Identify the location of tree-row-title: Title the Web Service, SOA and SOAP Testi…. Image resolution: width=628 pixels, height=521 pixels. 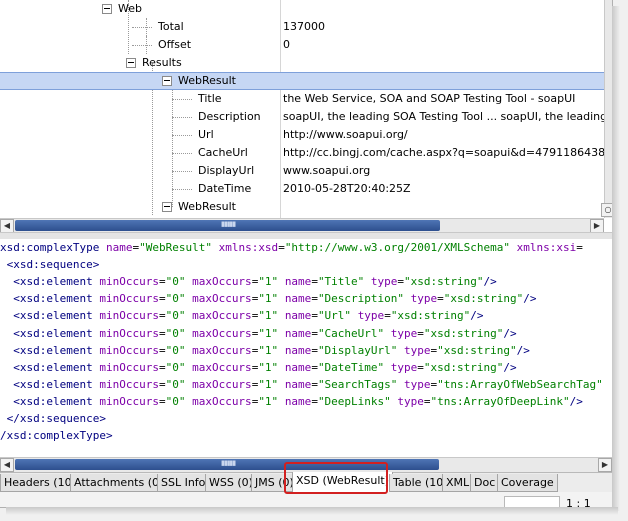
(302, 99).